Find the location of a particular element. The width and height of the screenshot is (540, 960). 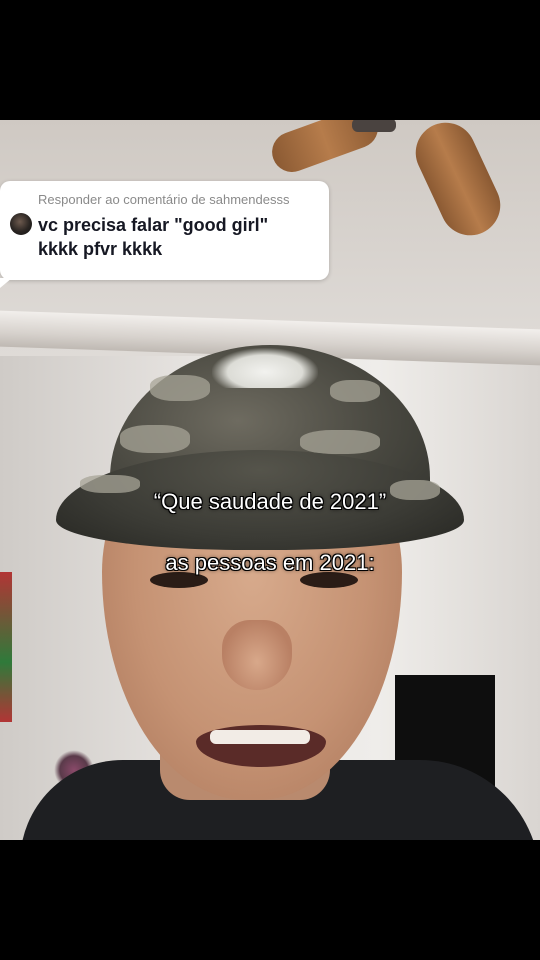

commenter-avatar-icon is located at coordinates (21, 224).